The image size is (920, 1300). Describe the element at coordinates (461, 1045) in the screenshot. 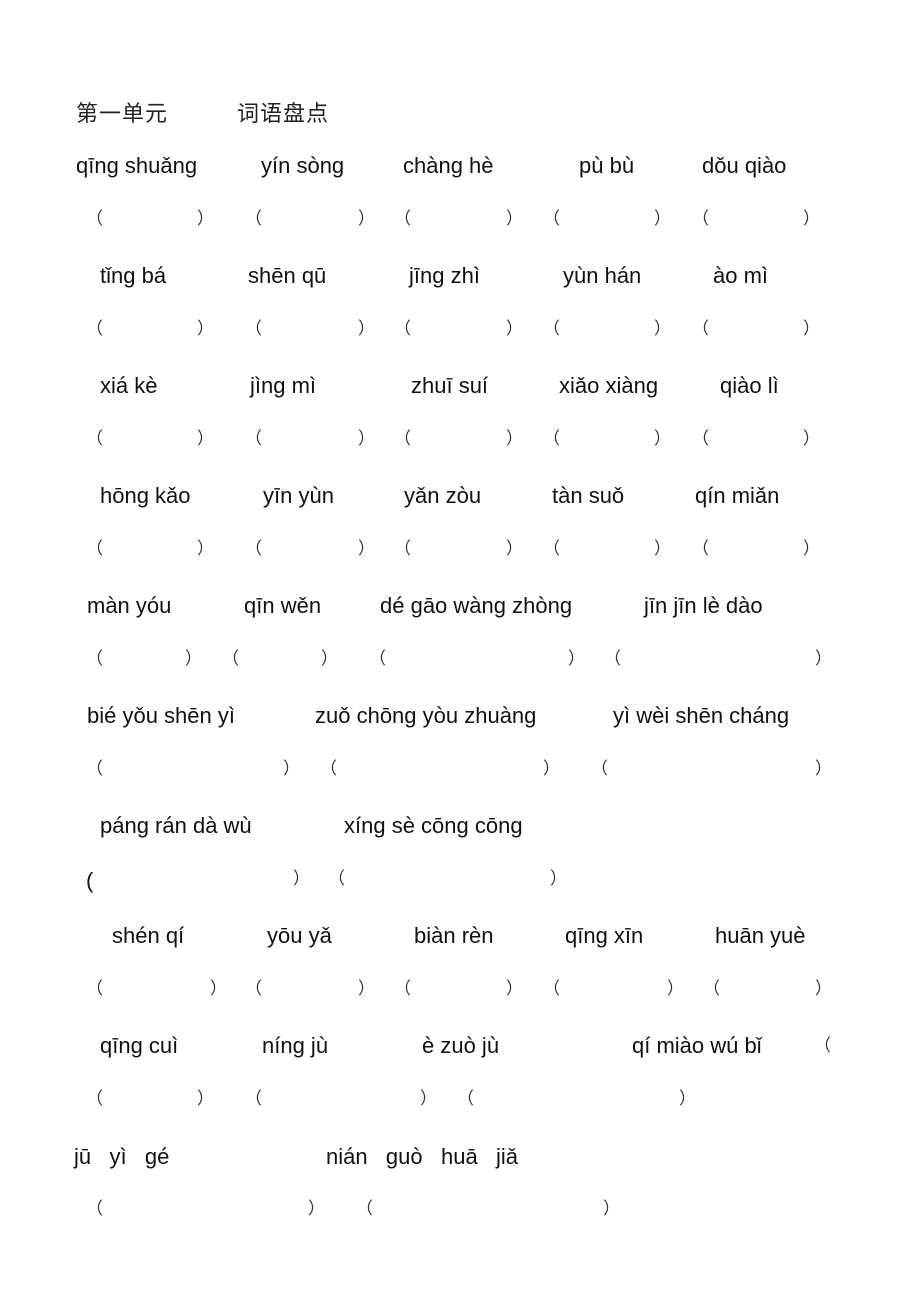

I see `pinyin-word: è zuò jù` at that location.